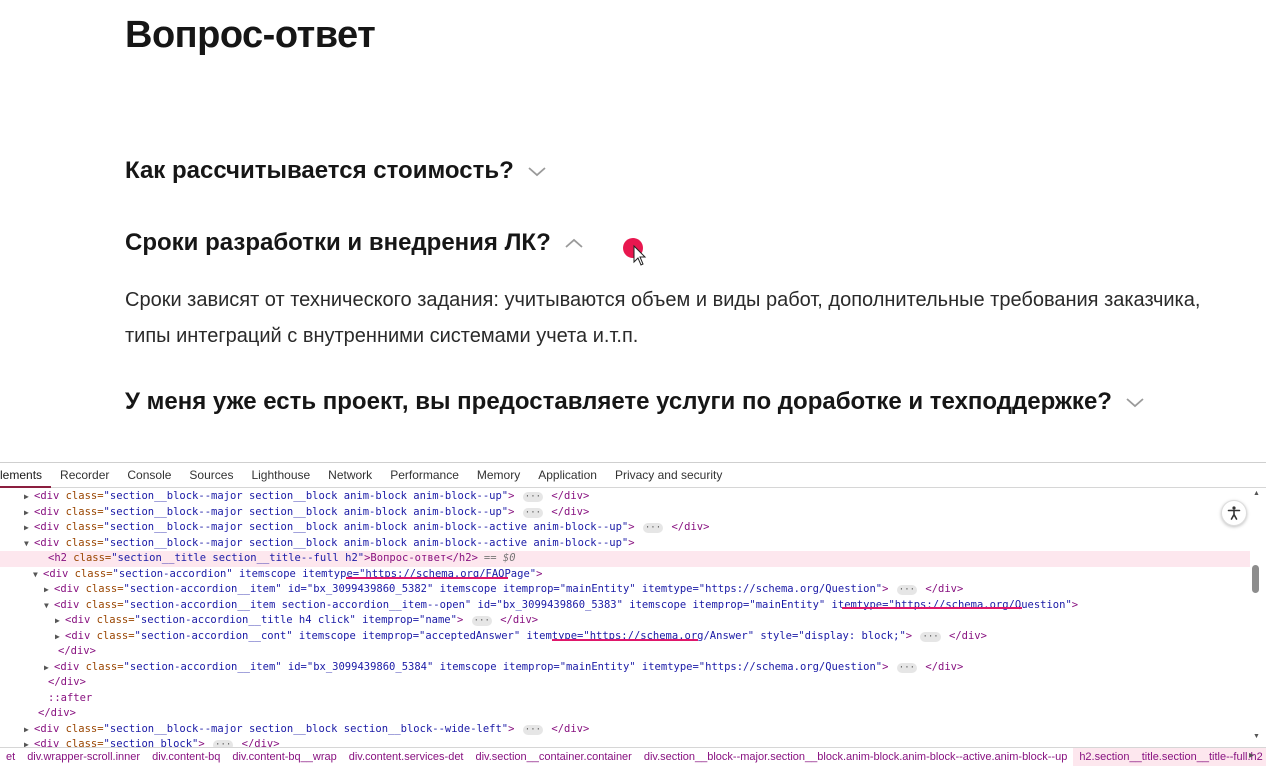 The width and height of the screenshot is (1266, 766). Describe the element at coordinates (77, 651) in the screenshot. I see `node-tag: </div>` at that location.